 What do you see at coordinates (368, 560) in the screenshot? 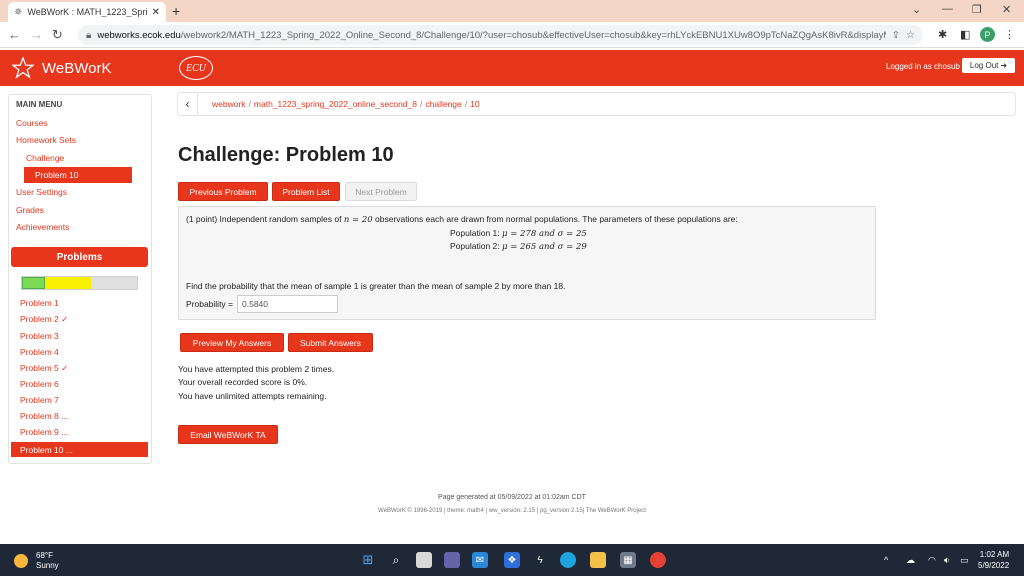
I see `start-icon: ⊞` at bounding box center [368, 560].